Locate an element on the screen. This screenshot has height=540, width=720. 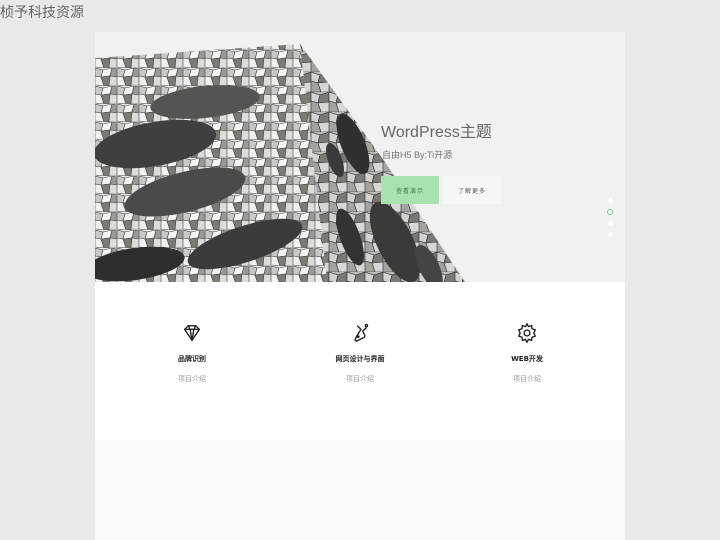
learn-more-button: 了解更多 is located at coordinates (472, 190).